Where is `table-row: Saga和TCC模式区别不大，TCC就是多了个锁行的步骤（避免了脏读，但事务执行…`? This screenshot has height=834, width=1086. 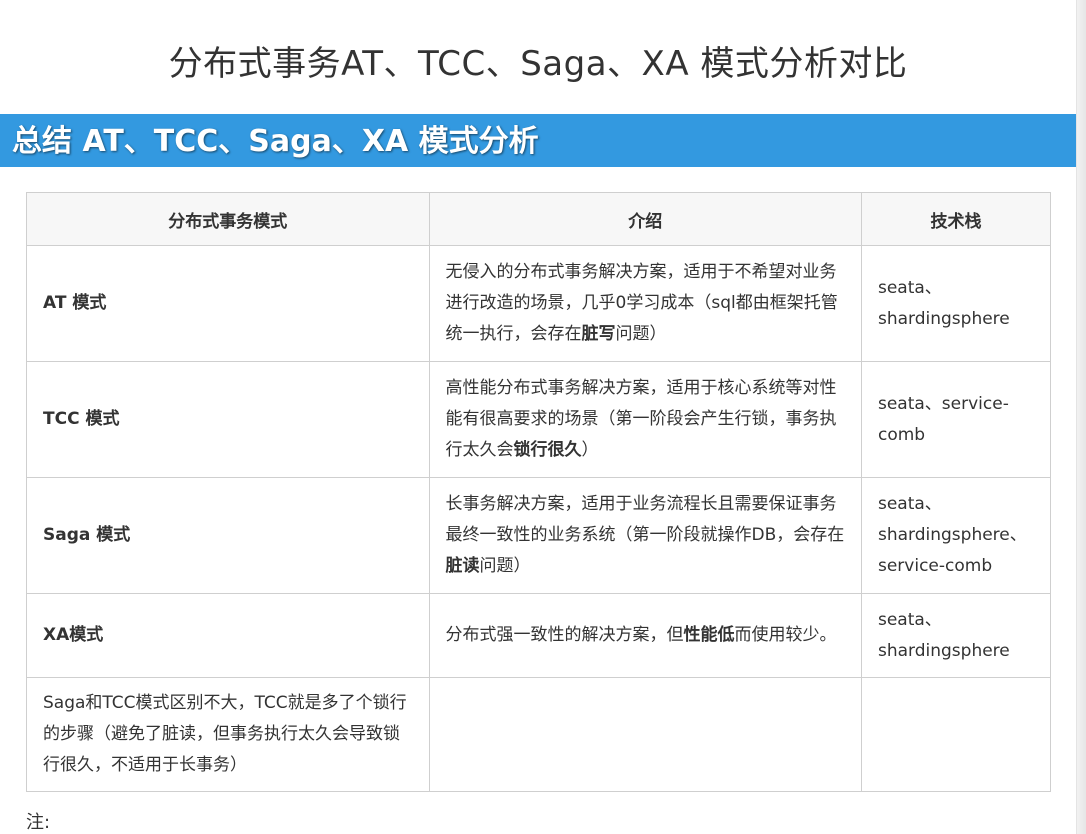
table-row: Saga和TCC模式区别不大，TCC就是多了个锁行的步骤（避免了脏读，但事务执行… is located at coordinates (539, 734).